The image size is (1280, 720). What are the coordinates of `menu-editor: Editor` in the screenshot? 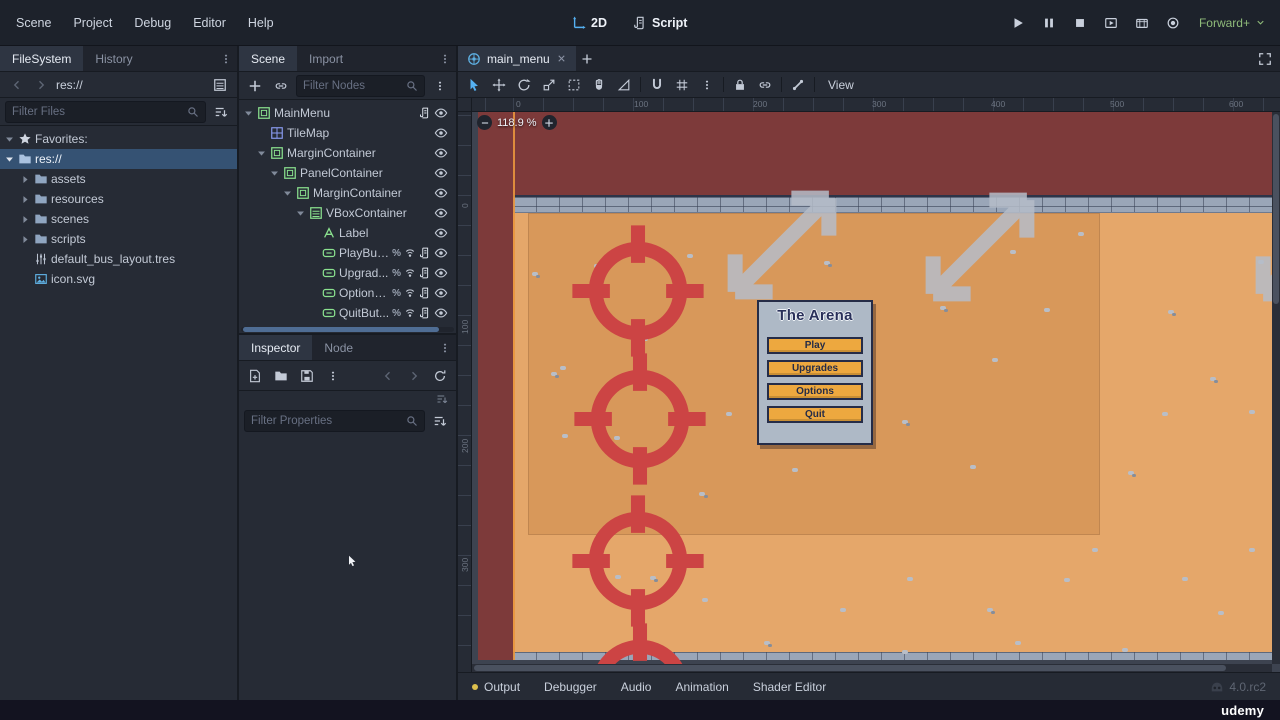 It's located at (209, 23).